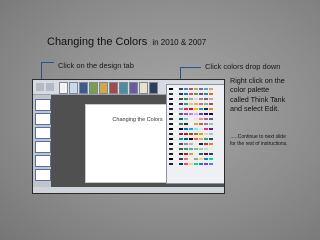 The height and width of the screenshot is (240, 320). Describe the element at coordinates (243, 66) in the screenshot. I see `colors-dropdown-caption: Click colors drop down` at that location.